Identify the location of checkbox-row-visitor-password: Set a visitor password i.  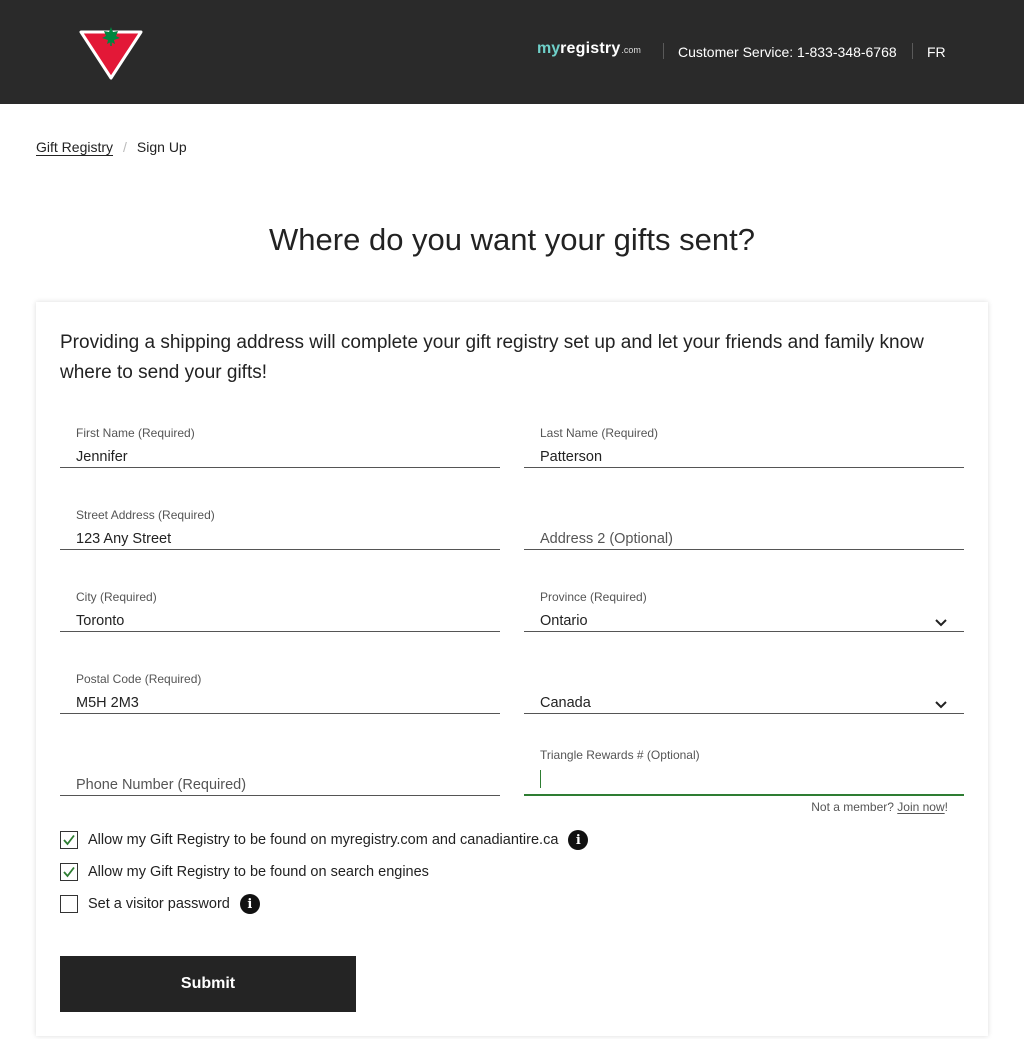
(160, 904).